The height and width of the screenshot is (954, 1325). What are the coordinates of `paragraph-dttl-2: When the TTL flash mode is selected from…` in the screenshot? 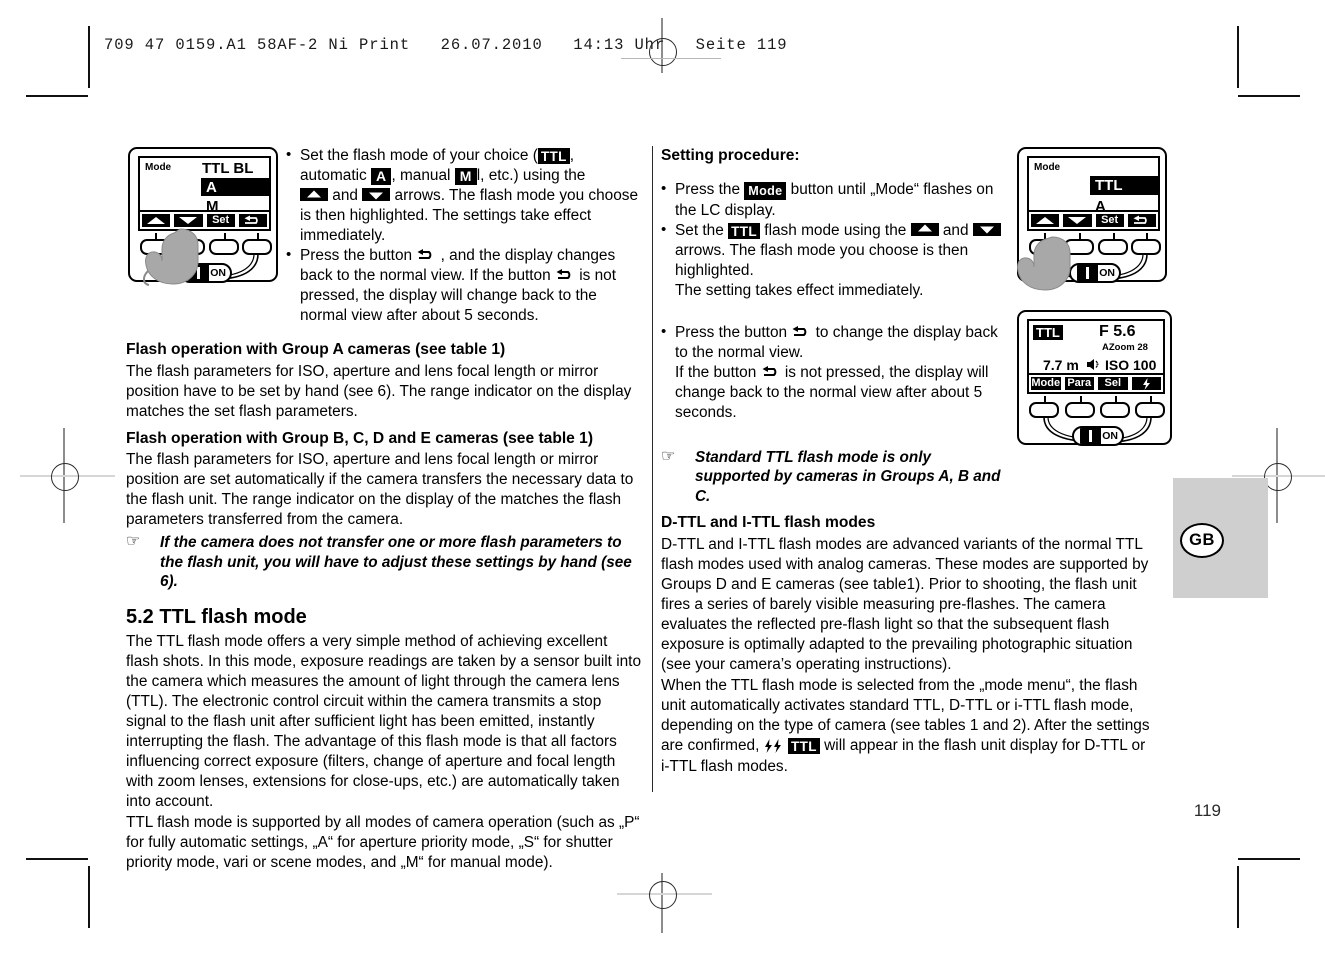 It's located at (909, 726).